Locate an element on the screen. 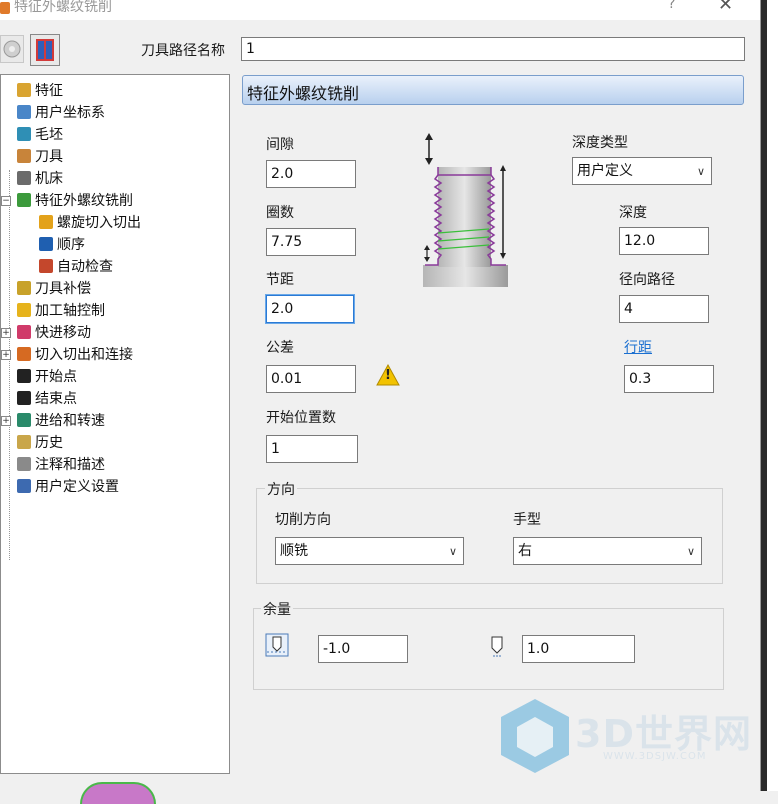 This screenshot has width=778, height=804. preview-toolpath-button is located at coordinates (45, 50).